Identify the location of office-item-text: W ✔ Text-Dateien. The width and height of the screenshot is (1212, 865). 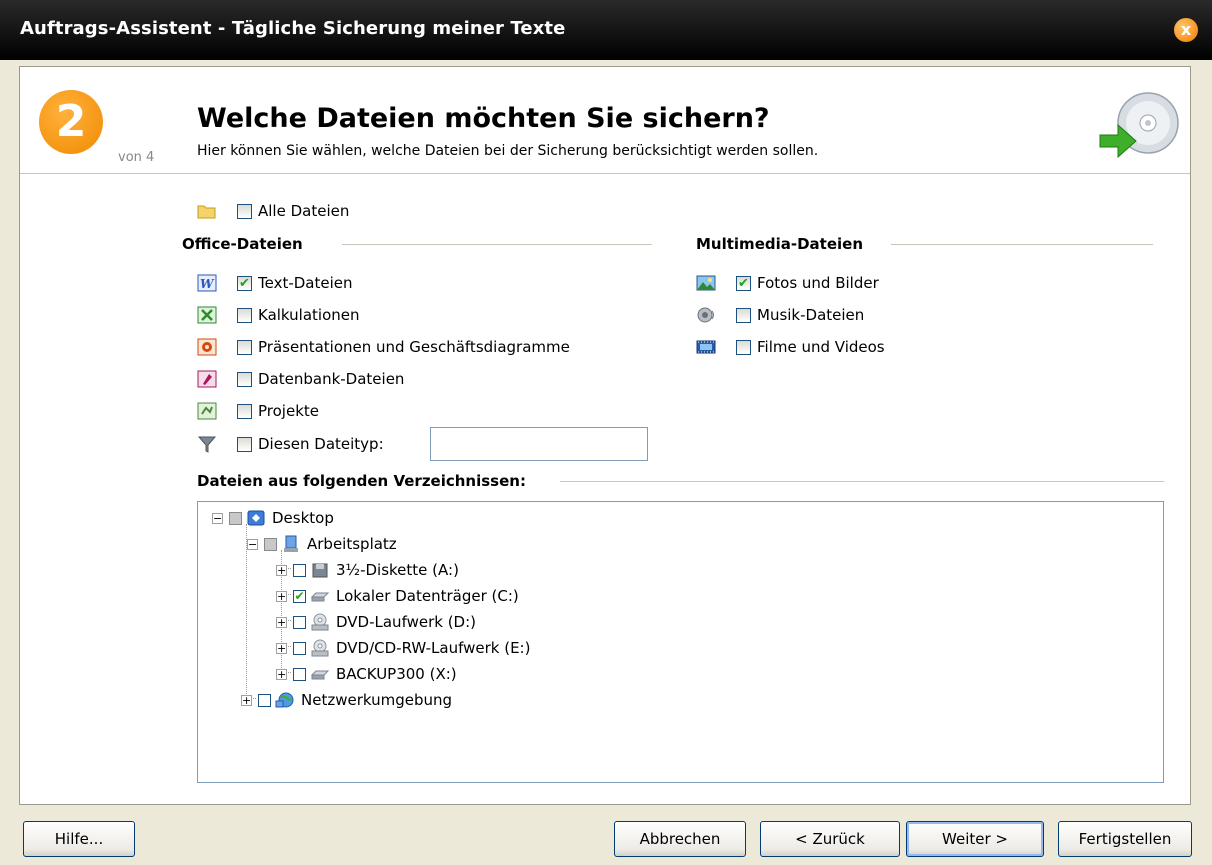
(275, 283).